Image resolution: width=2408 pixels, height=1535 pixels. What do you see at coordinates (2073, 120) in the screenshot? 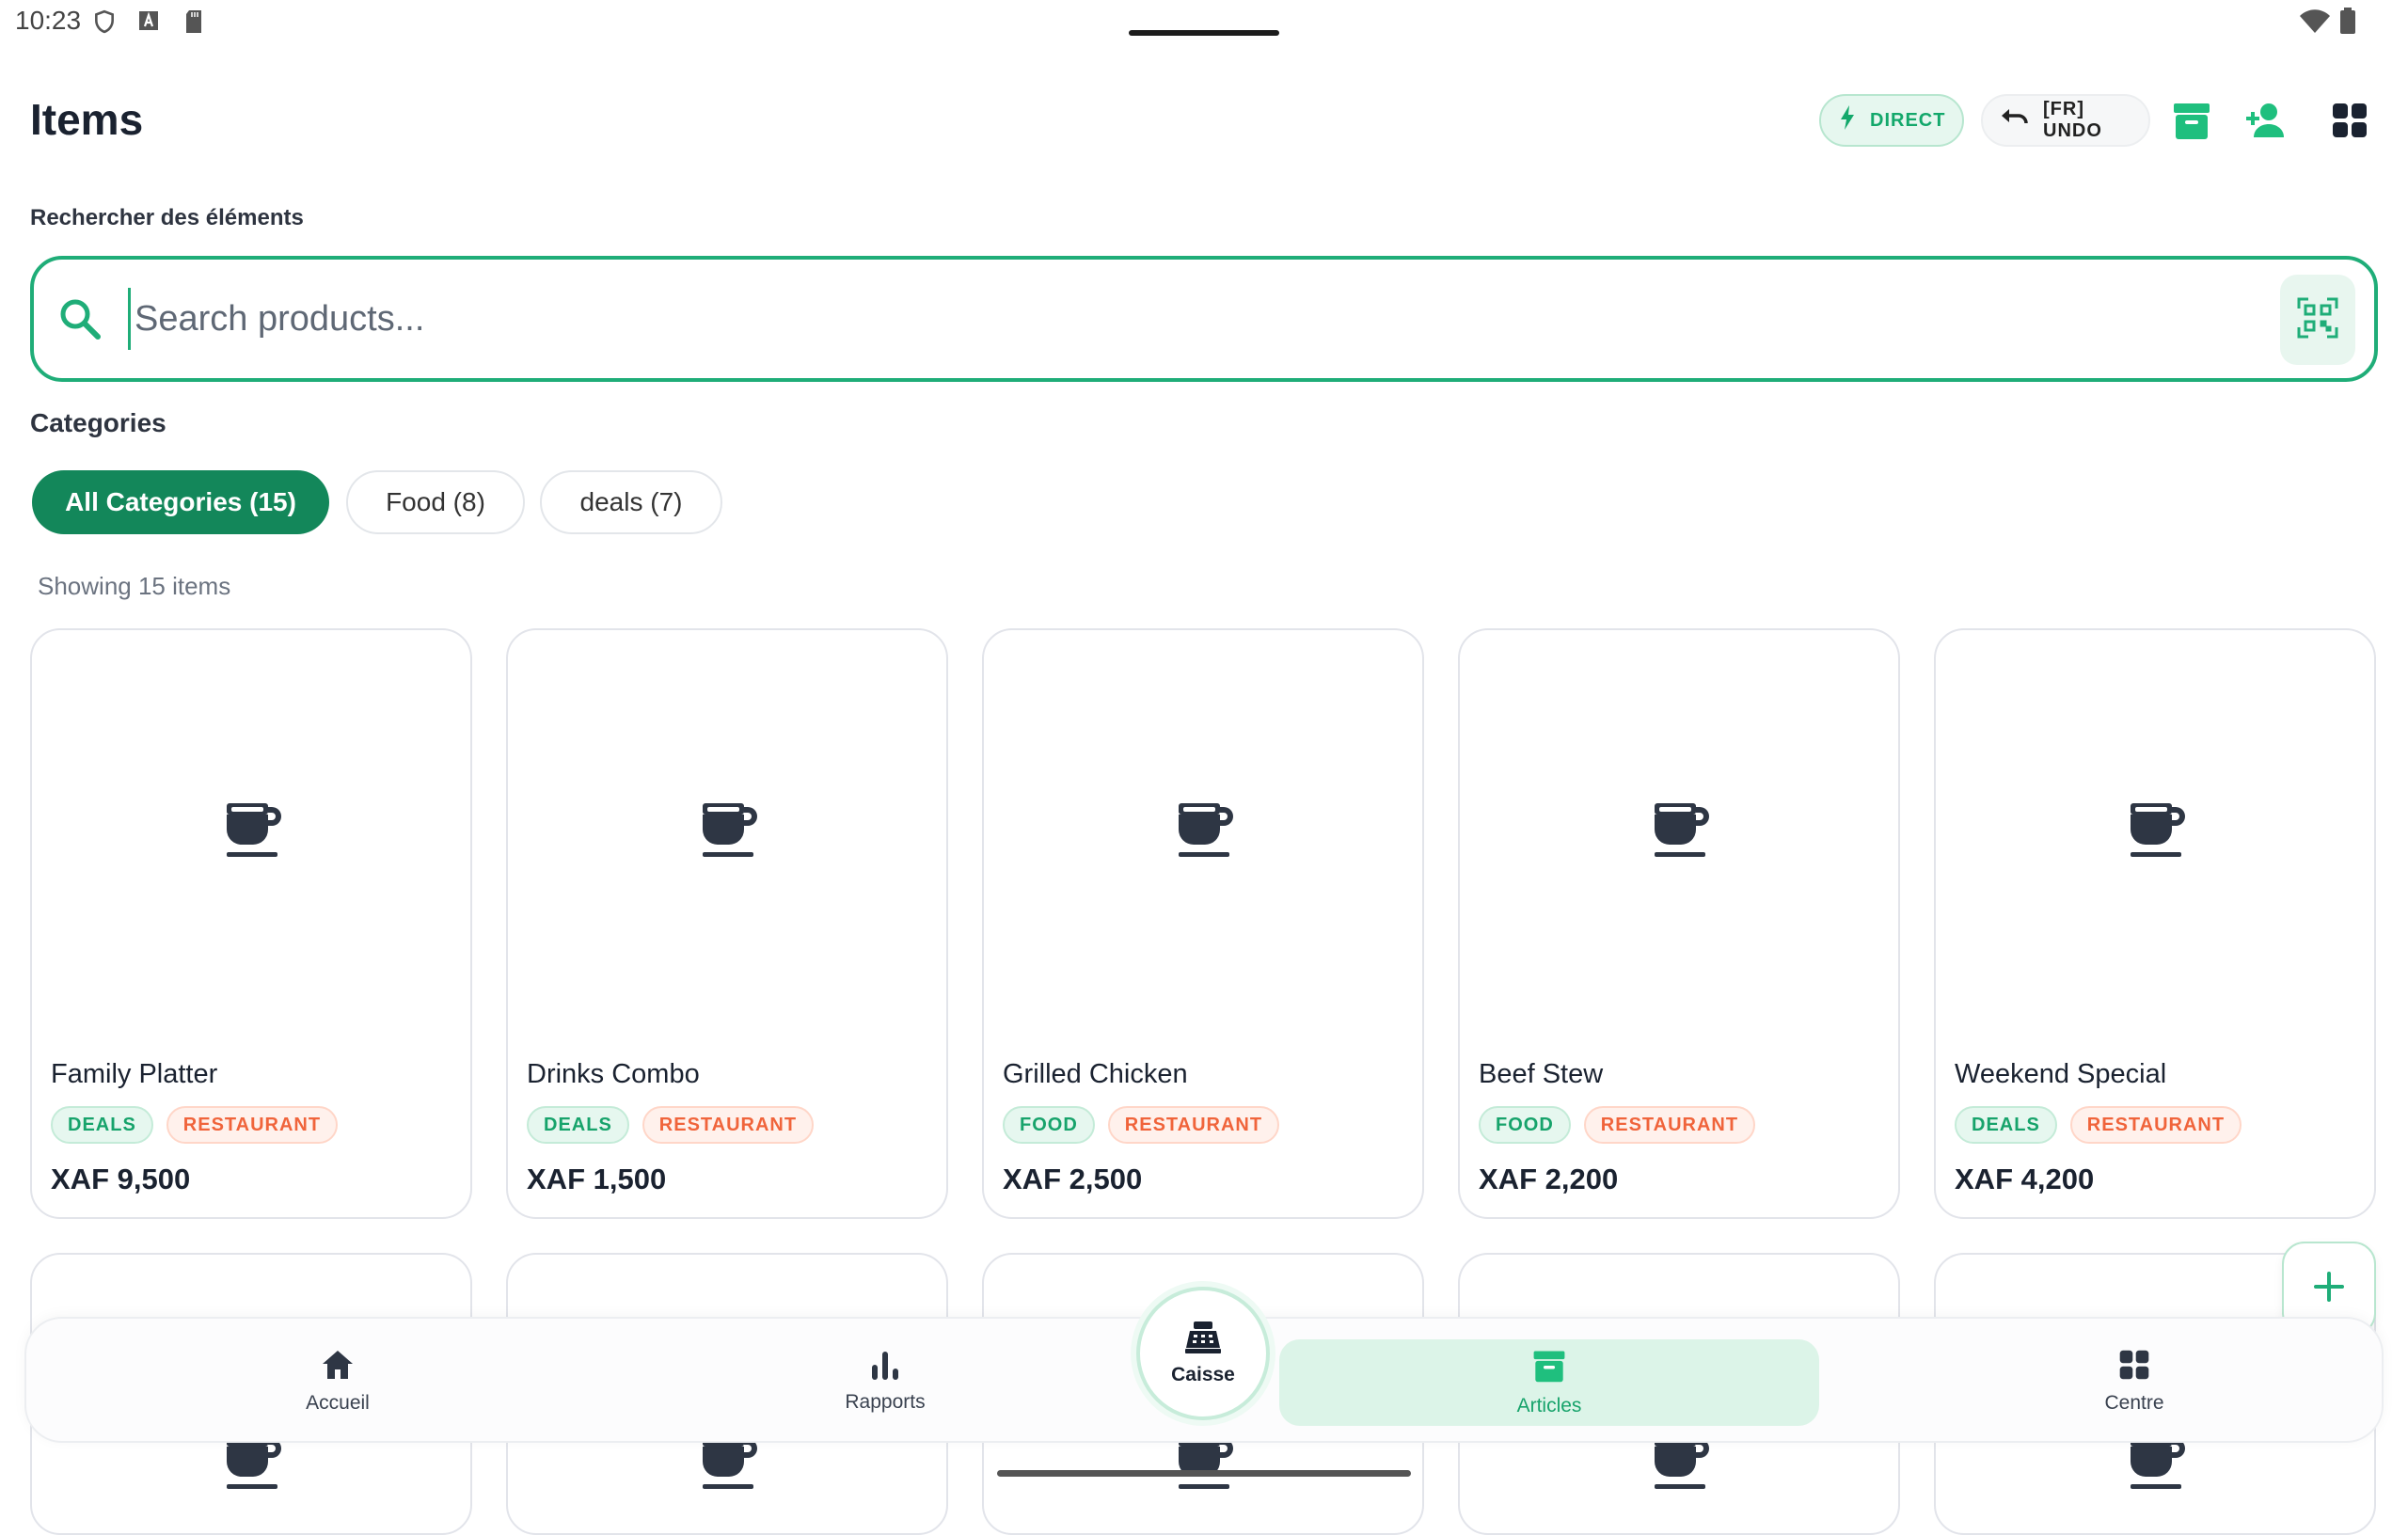
I see `undo-label: [FR] UNDO` at bounding box center [2073, 120].